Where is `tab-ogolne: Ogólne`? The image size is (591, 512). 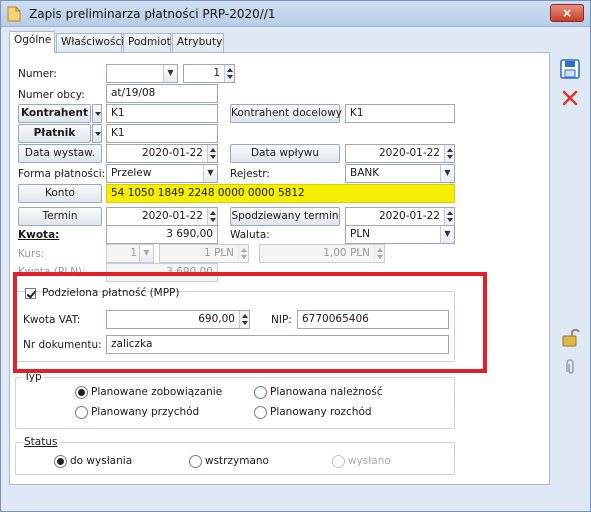 tab-ogolne: Ogólne is located at coordinates (32, 42).